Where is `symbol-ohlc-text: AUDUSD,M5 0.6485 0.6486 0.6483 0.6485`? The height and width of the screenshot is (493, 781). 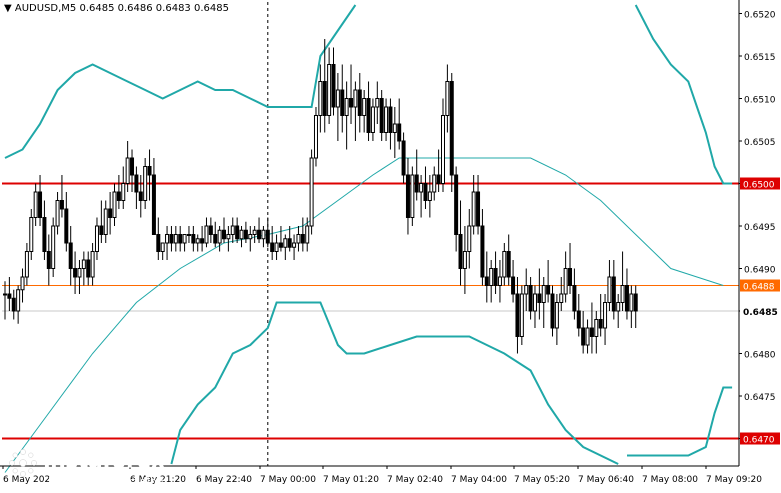 symbol-ohlc-text: AUDUSD,M5 0.6485 0.6486 0.6483 0.6485 is located at coordinates (121, 8).